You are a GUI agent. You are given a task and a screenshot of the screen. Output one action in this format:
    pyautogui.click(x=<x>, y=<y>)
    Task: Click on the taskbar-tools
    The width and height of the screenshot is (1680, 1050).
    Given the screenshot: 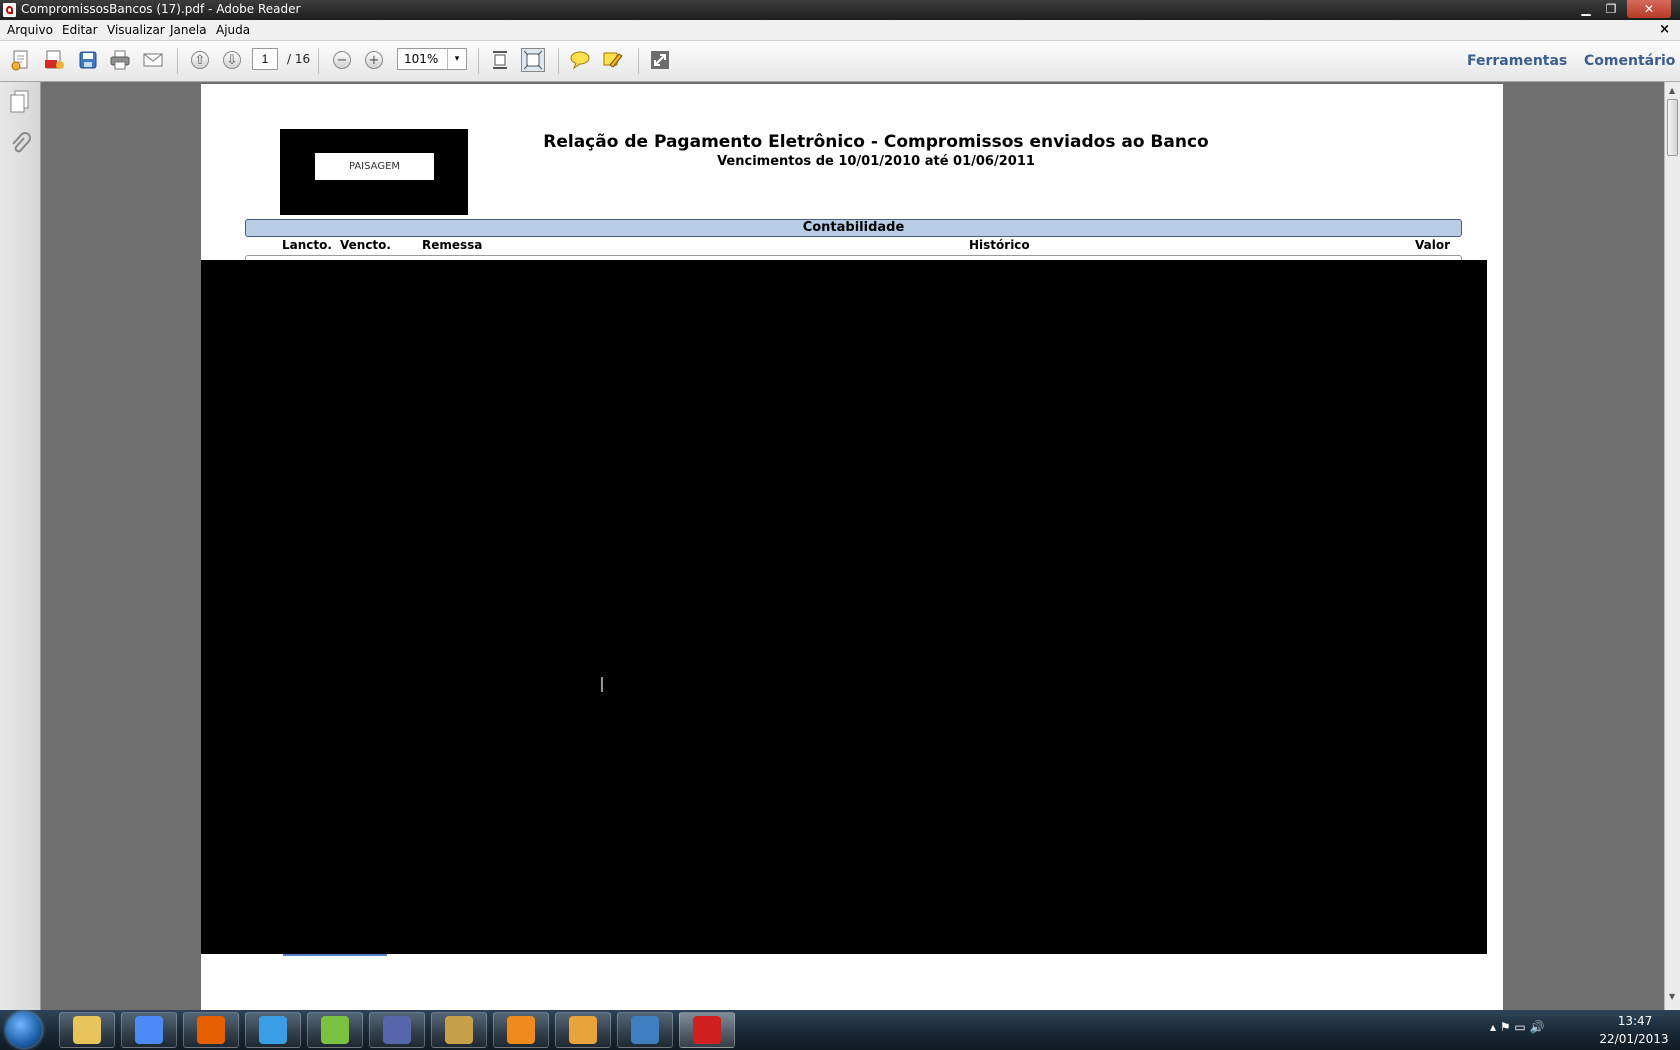 What is the action you would take?
    pyautogui.click(x=459, y=1030)
    